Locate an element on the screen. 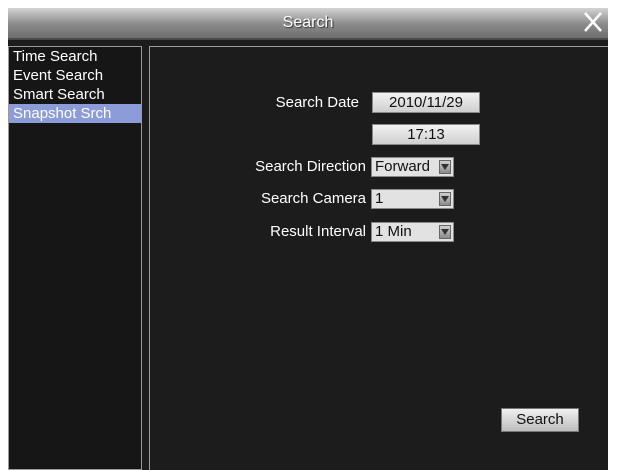  title-bar: Search is located at coordinates (308, 24).